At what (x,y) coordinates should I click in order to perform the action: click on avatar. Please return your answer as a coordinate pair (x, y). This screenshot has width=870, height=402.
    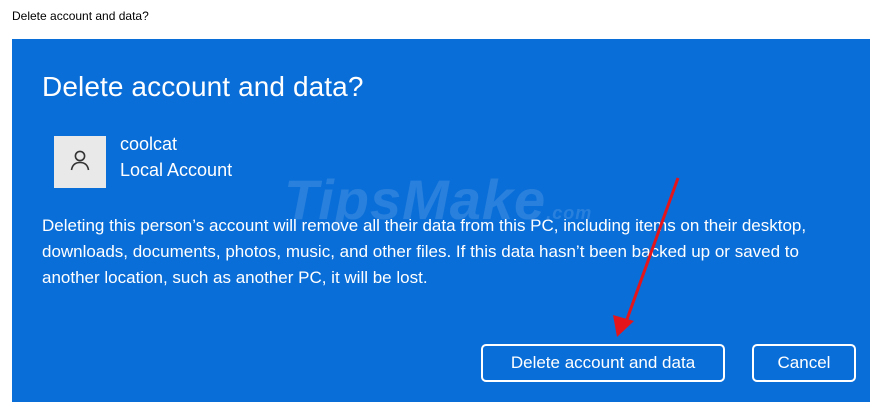
    Looking at the image, I should click on (80, 162).